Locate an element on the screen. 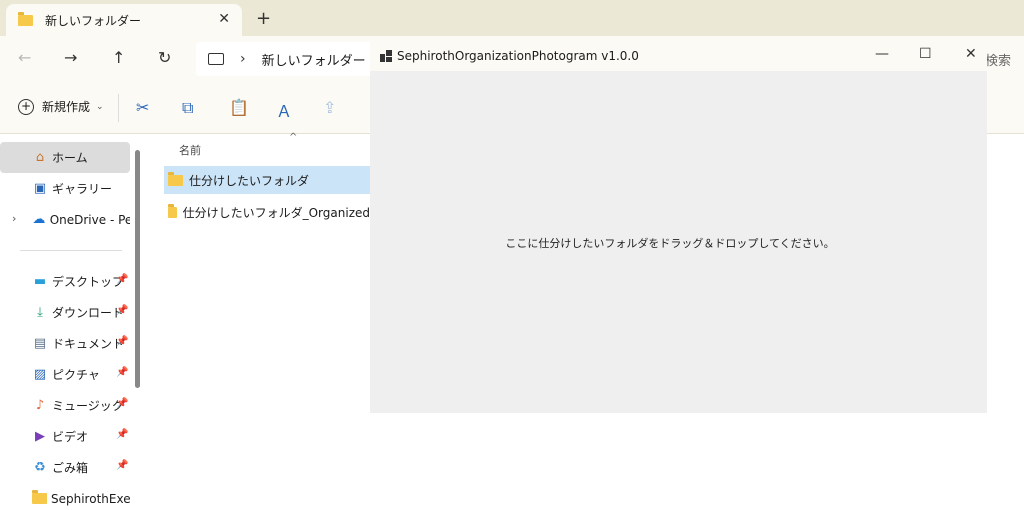 This screenshot has height=510, width=1024. app-title: SephirothOrganizationPhotogram v1.0.0 is located at coordinates (518, 56).